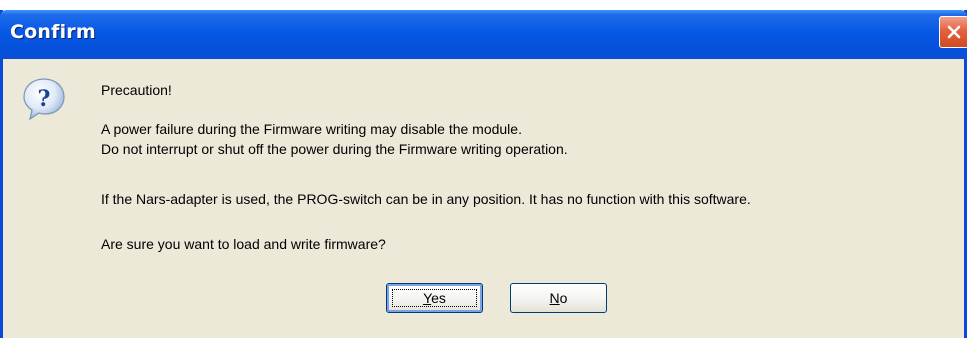  I want to click on question-icon: ?, so click(44, 99).